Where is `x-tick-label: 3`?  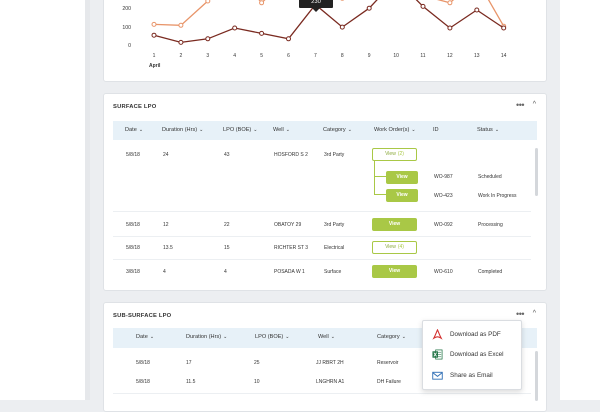 x-tick-label: 3 is located at coordinates (208, 56).